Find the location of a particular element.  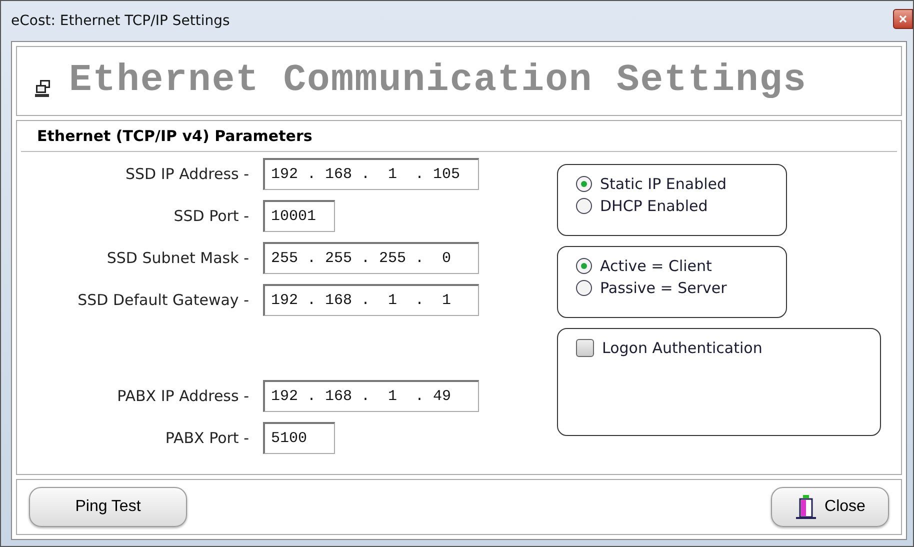

checkbox-label: Logon Authentication is located at coordinates (682, 348).